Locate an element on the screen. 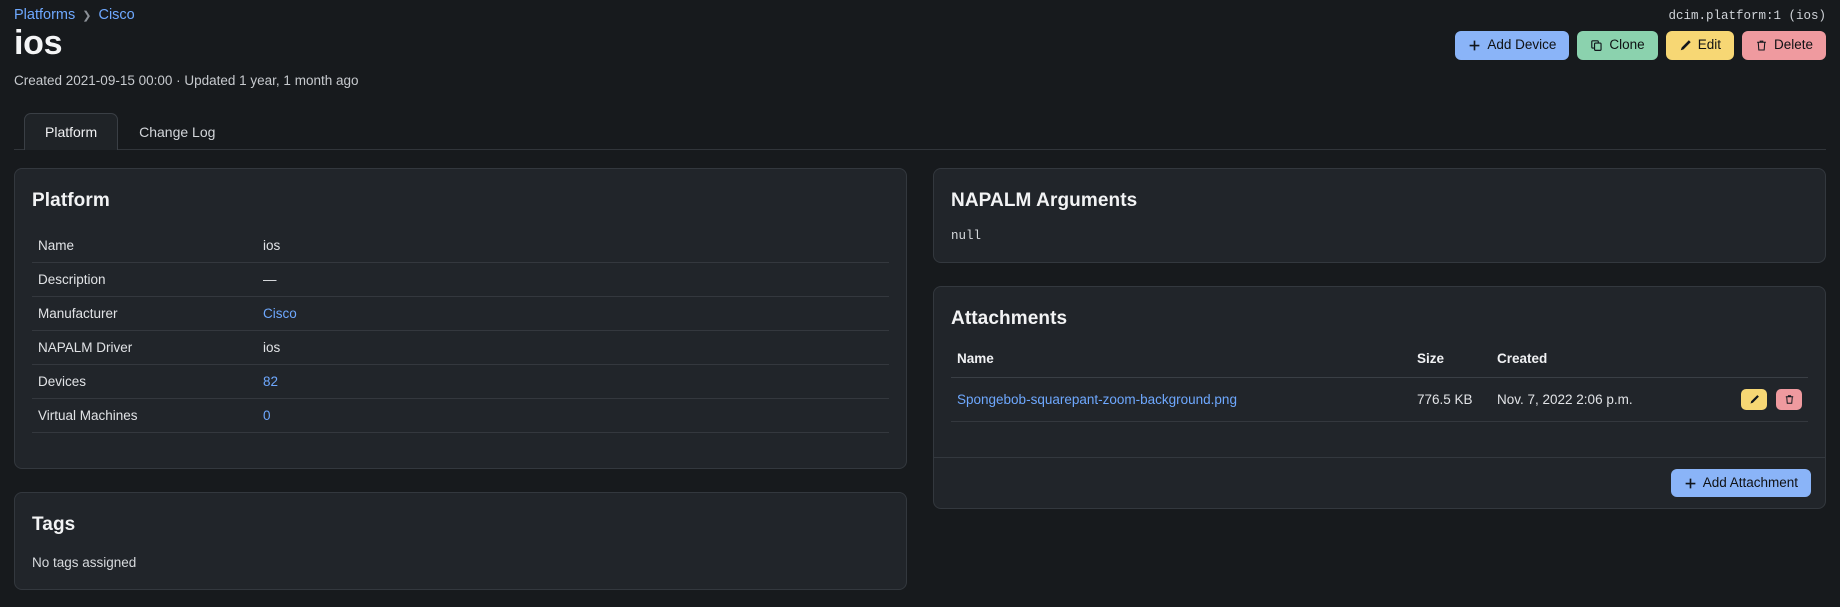 This screenshot has width=1840, height=607. table-row: Manufacturer Cisco is located at coordinates (460, 313).